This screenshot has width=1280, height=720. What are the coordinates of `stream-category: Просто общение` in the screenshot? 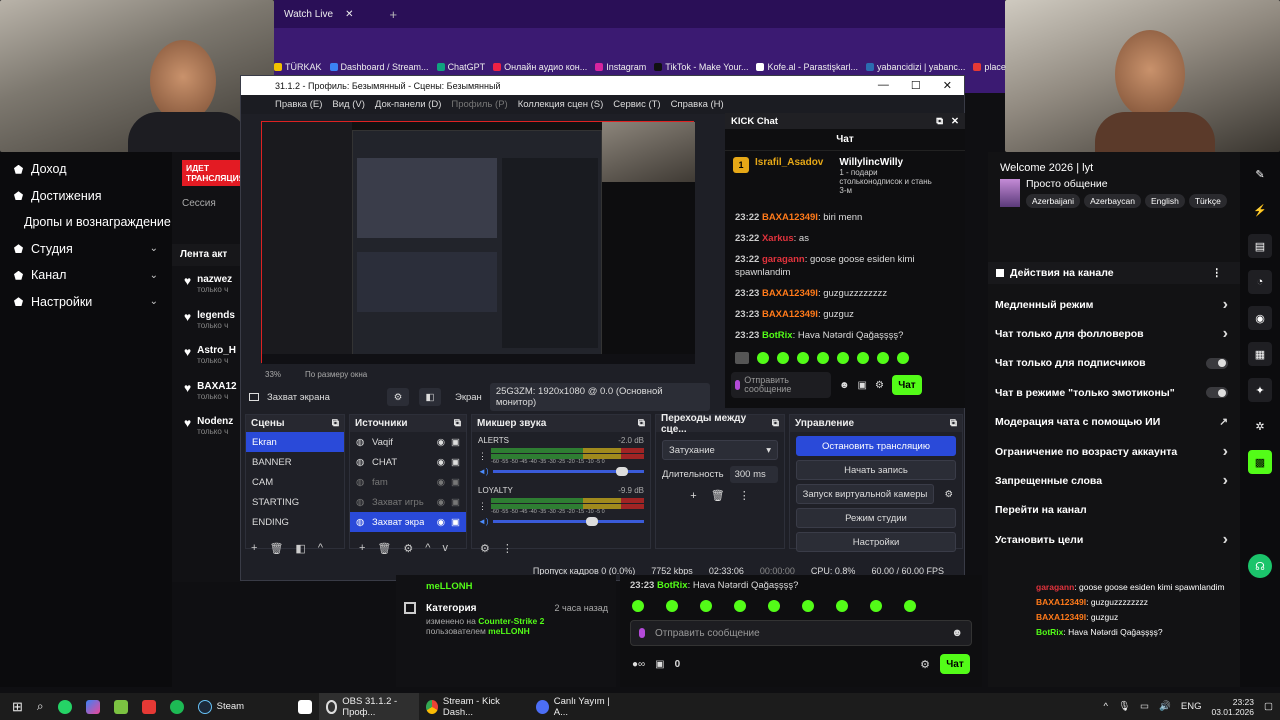 It's located at (1126, 184).